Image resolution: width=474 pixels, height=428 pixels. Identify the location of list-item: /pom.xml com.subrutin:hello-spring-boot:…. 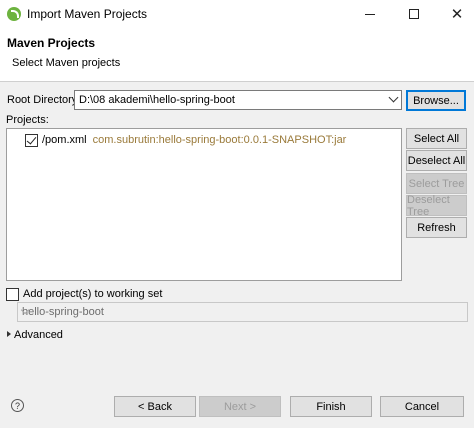
(178, 140).